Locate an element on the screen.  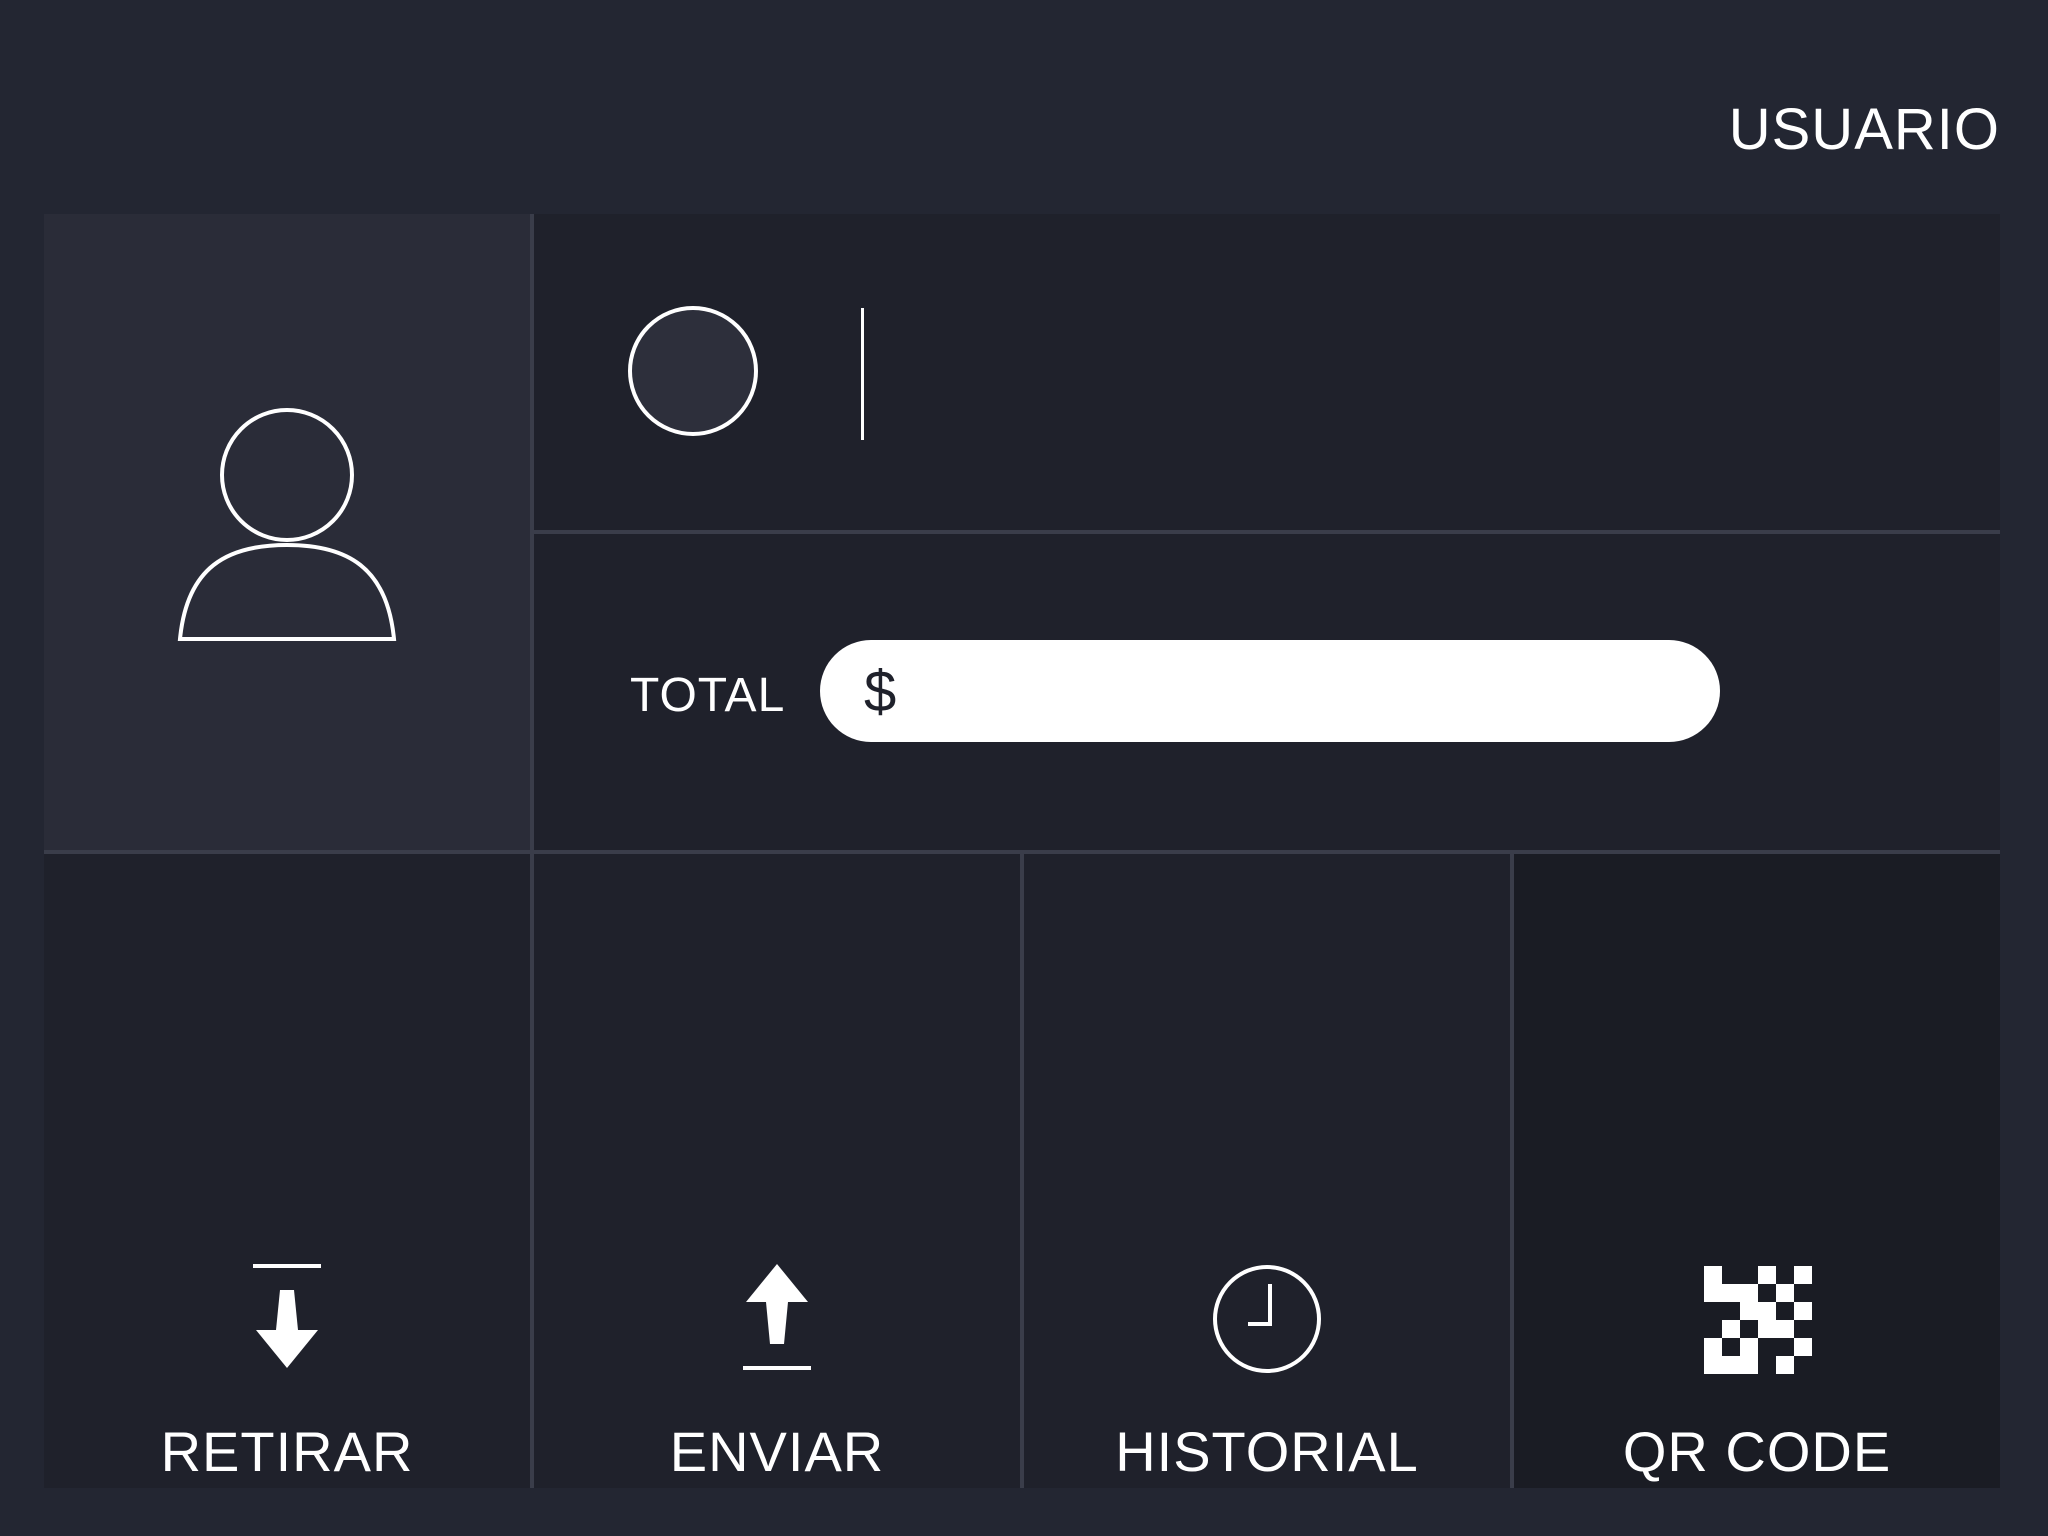
profile-tile is located at coordinates (287, 532).